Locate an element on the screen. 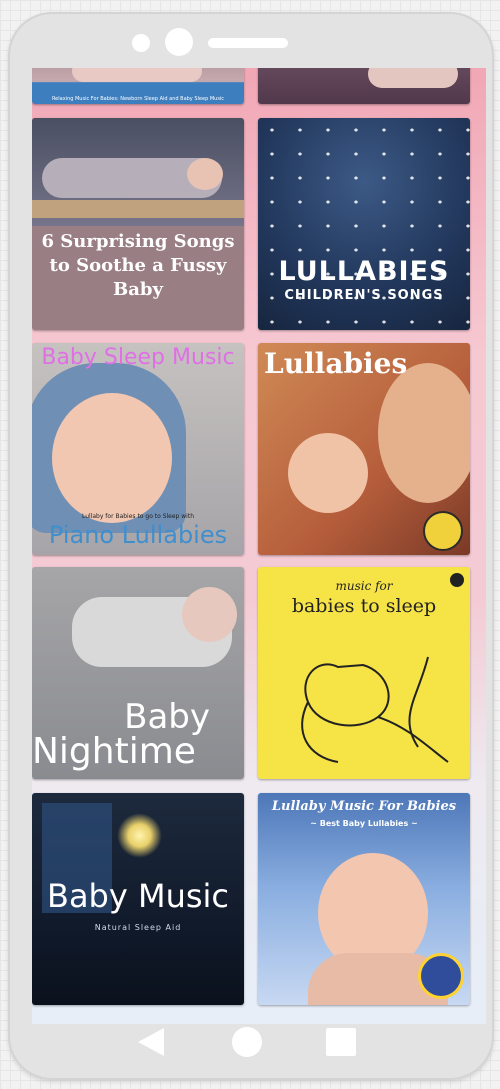 The height and width of the screenshot is (1089, 500). recent-apps-icon is located at coordinates (341, 1042).